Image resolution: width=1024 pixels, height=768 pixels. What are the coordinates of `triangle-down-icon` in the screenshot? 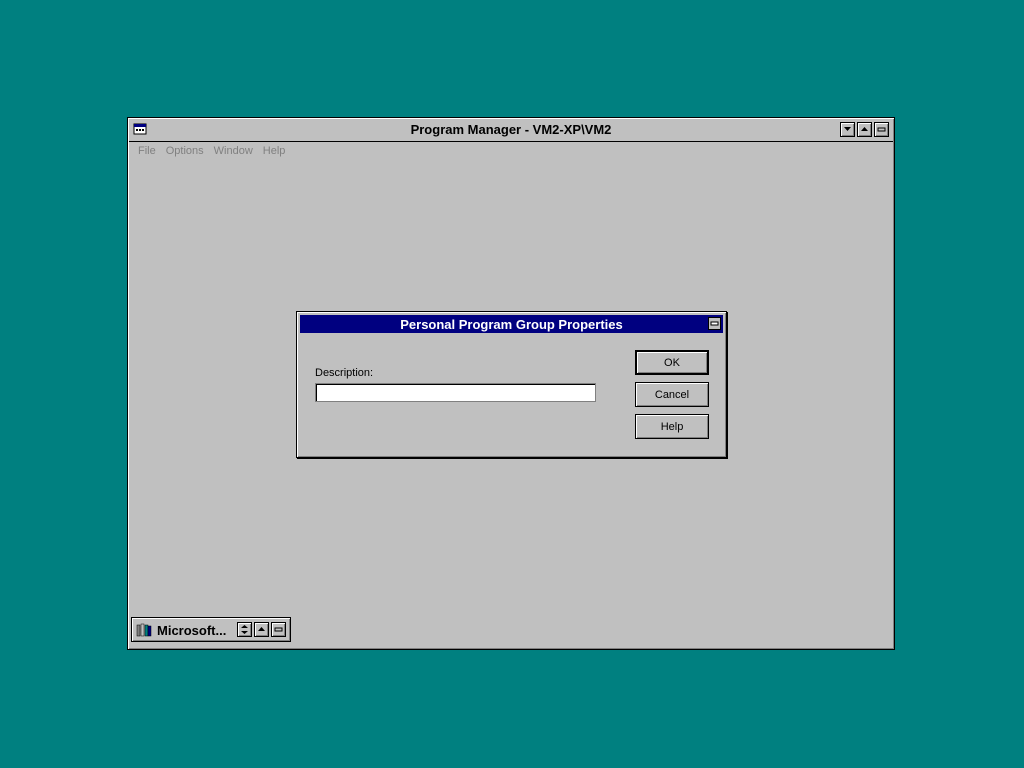 It's located at (847, 129).